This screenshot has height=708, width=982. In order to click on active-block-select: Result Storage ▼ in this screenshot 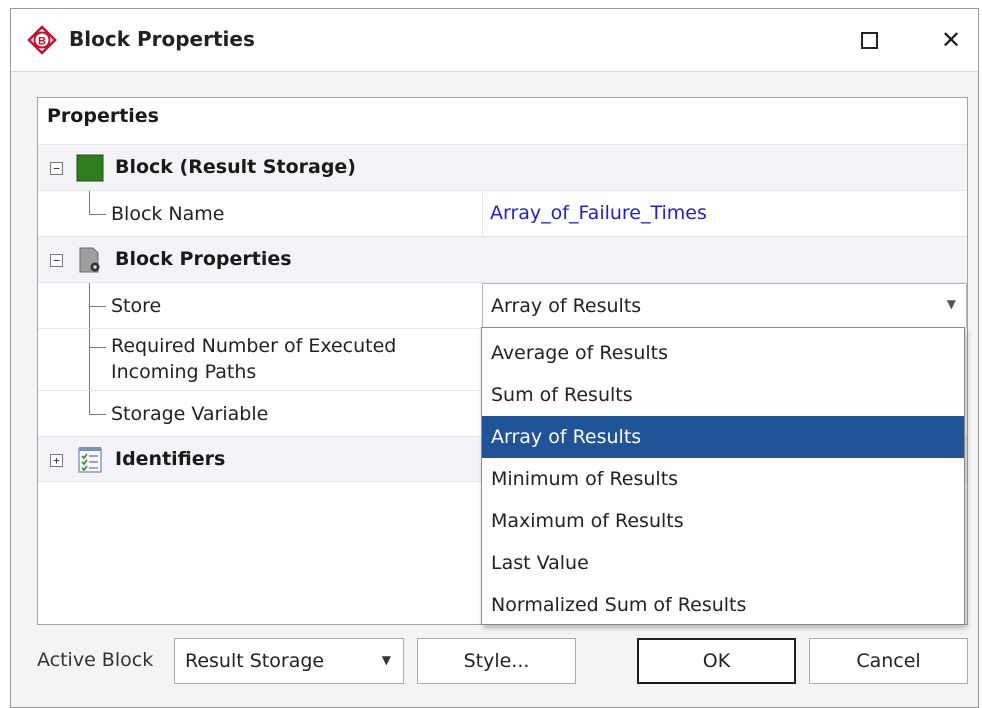, I will do `click(289, 661)`.